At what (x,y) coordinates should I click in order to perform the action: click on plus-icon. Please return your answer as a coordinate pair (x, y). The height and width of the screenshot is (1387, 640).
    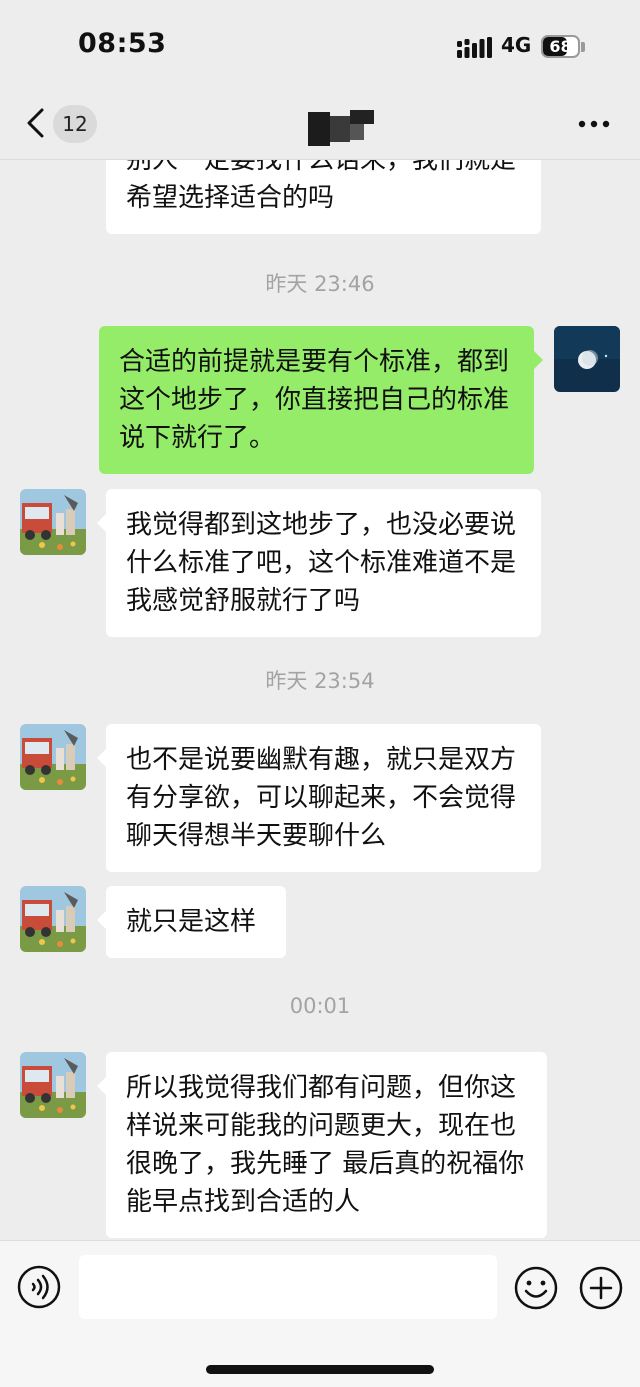
    Looking at the image, I should click on (601, 1288).